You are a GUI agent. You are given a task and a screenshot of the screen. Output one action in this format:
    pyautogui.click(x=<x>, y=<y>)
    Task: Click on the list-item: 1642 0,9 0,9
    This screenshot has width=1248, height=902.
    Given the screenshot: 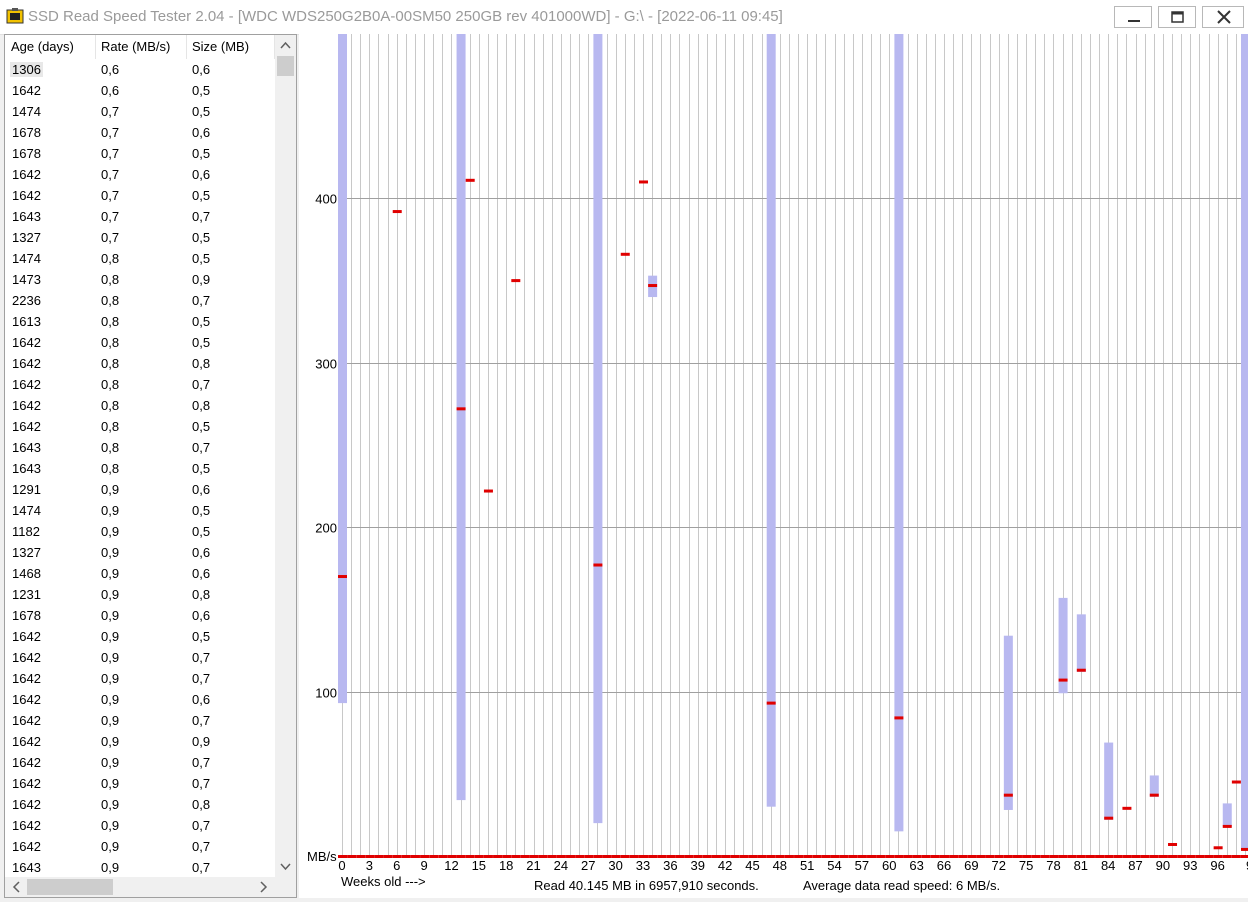 What is the action you would take?
    pyautogui.click(x=140, y=741)
    